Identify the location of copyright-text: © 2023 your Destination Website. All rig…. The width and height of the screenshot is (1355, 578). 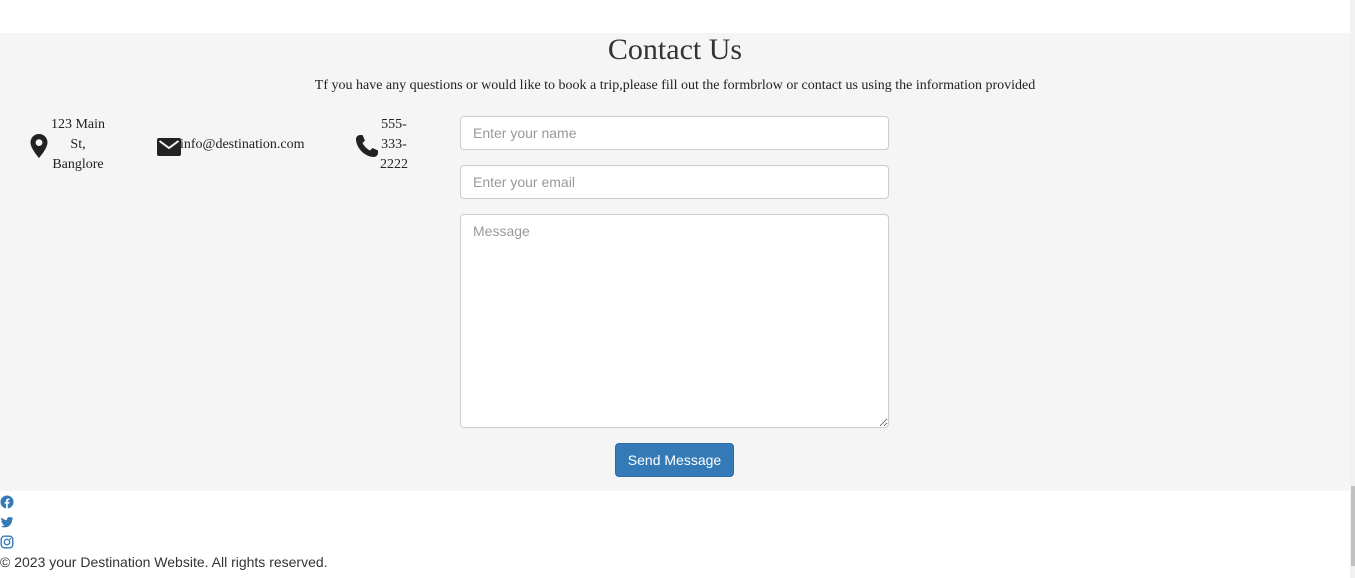
(164, 562).